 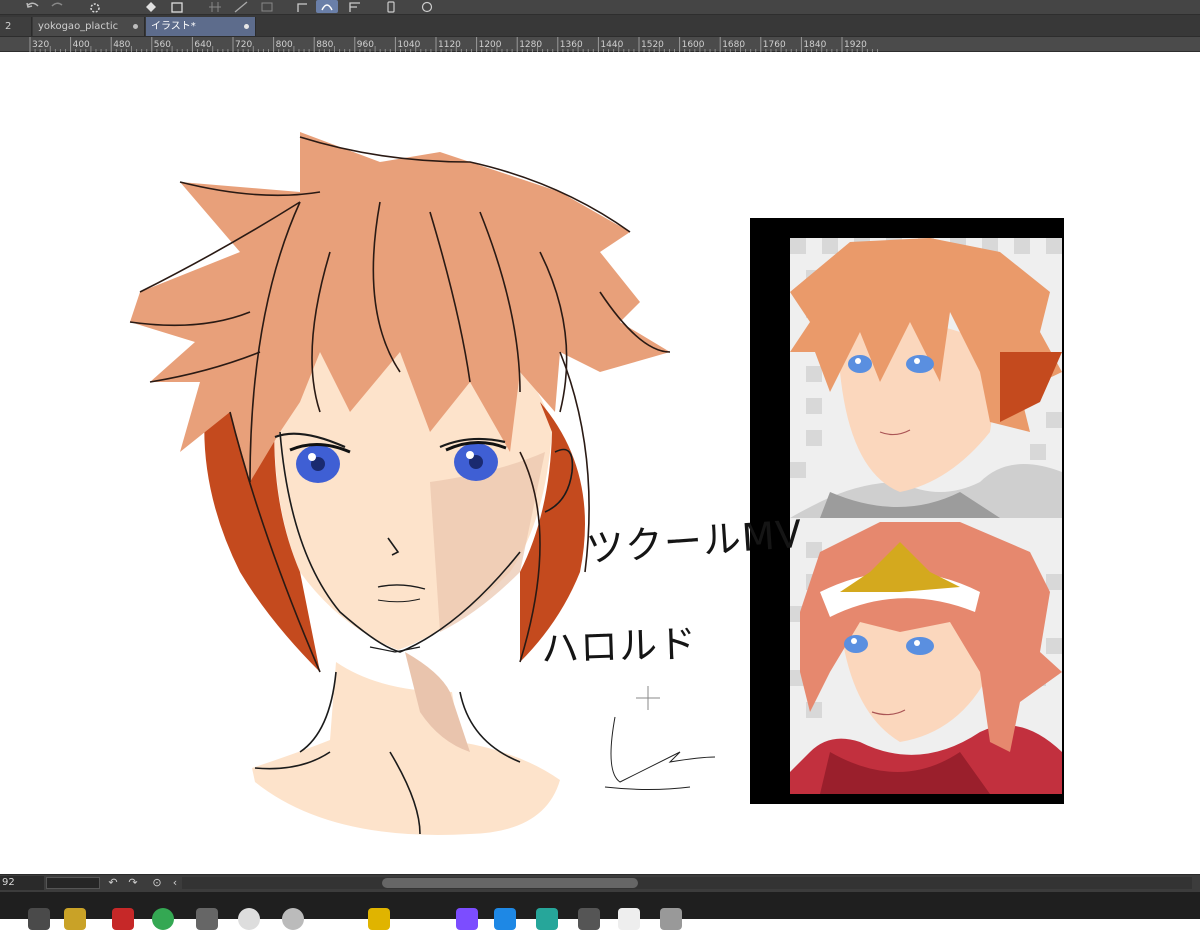 I want to click on ruler-label: 1200, so click(x=490, y=45).